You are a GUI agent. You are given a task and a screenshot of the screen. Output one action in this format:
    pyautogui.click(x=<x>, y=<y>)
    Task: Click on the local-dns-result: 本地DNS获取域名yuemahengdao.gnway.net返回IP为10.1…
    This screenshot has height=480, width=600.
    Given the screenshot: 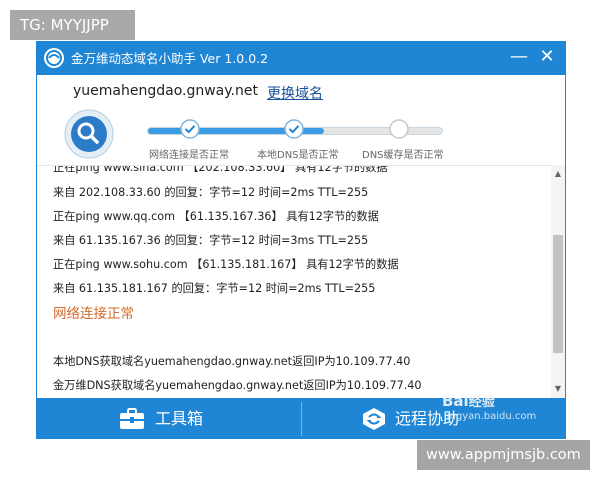 What is the action you would take?
    pyautogui.click(x=232, y=361)
    